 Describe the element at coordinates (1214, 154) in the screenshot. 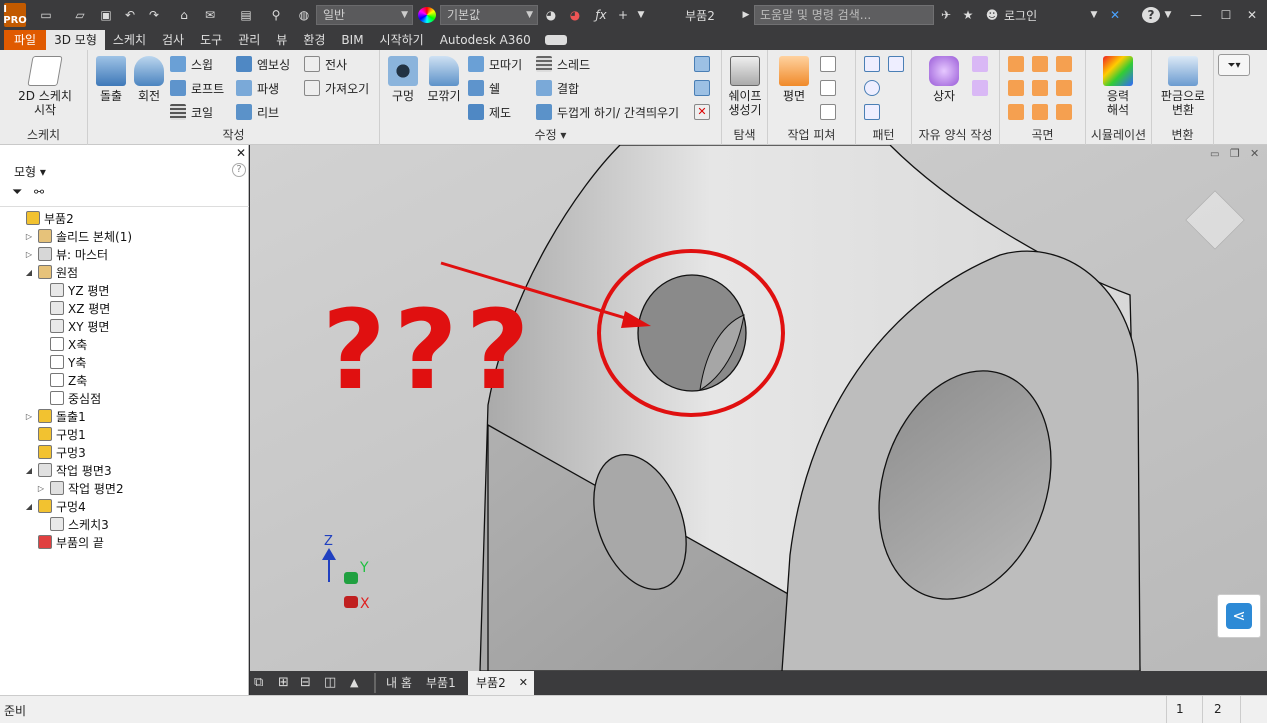

I see `minimize-icon: ▭` at that location.